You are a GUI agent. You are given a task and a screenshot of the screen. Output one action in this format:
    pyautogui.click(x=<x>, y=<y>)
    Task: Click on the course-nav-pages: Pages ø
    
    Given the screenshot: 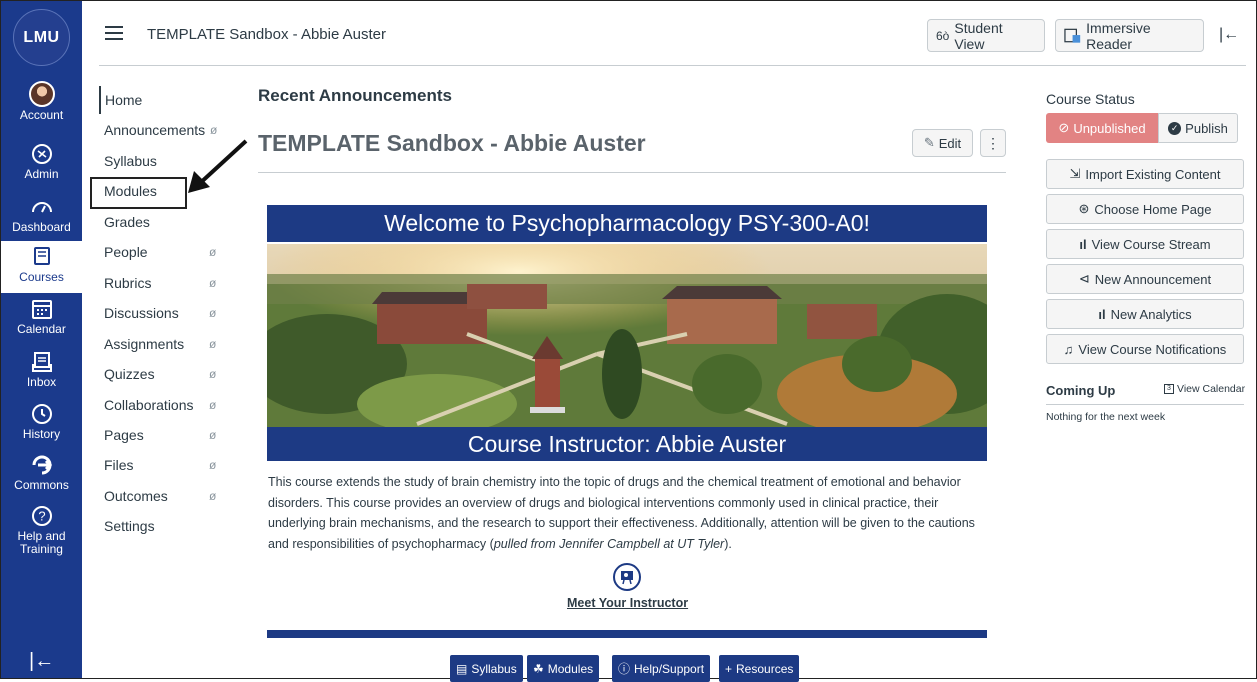 What is the action you would take?
    pyautogui.click(x=169, y=435)
    